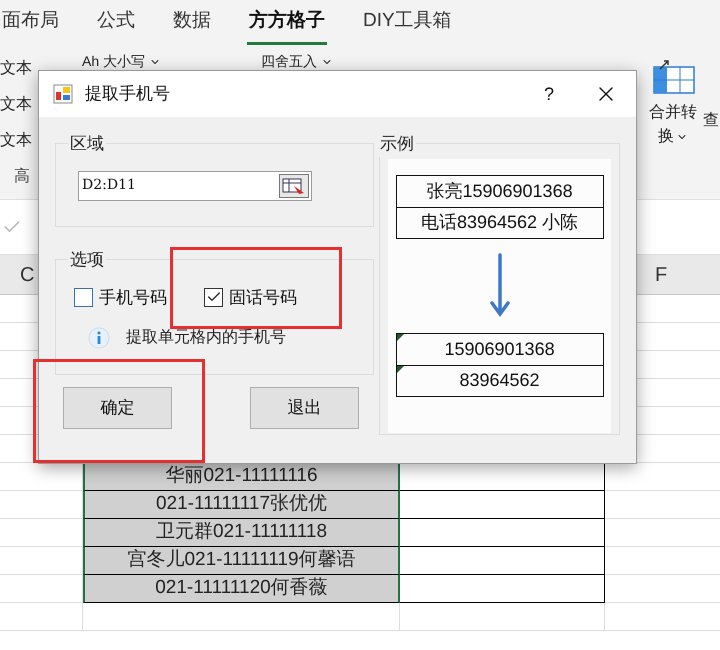 The height and width of the screenshot is (650, 720). What do you see at coordinates (549, 94) in the screenshot?
I see `help-button: ?` at bounding box center [549, 94].